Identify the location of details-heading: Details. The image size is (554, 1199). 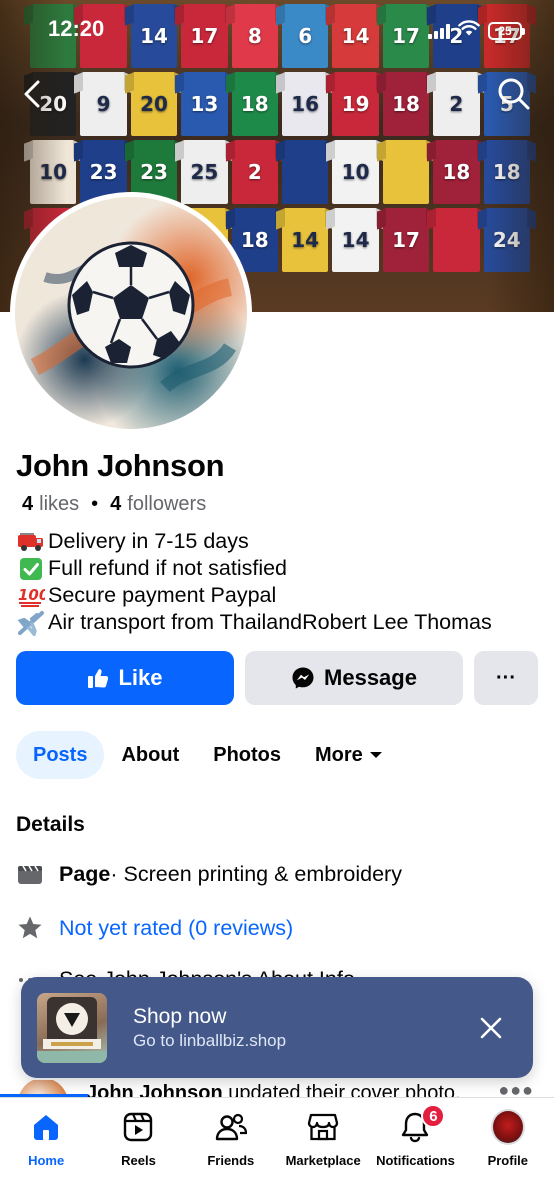
(50, 824).